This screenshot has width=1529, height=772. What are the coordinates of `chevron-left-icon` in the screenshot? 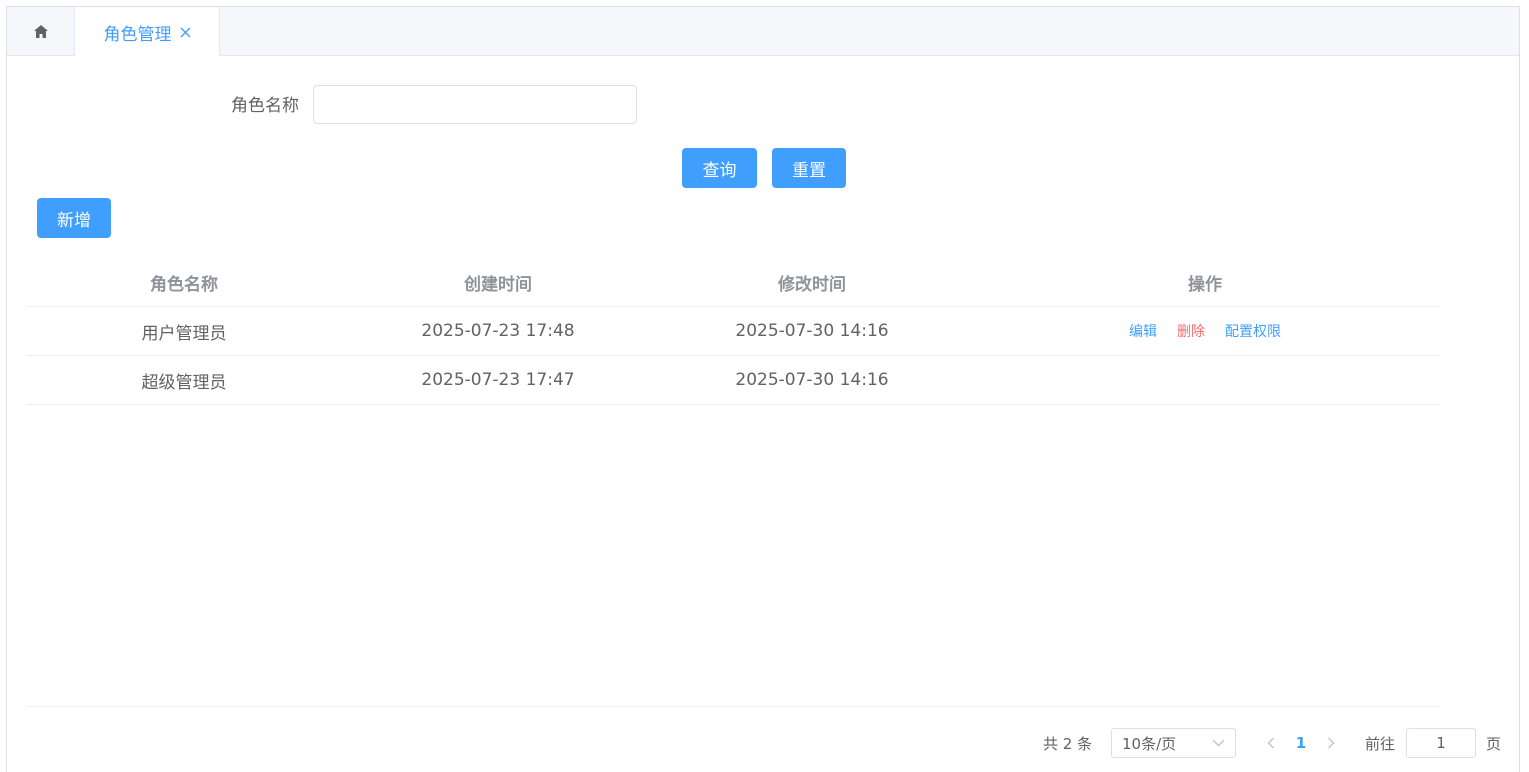 It's located at (1270, 743).